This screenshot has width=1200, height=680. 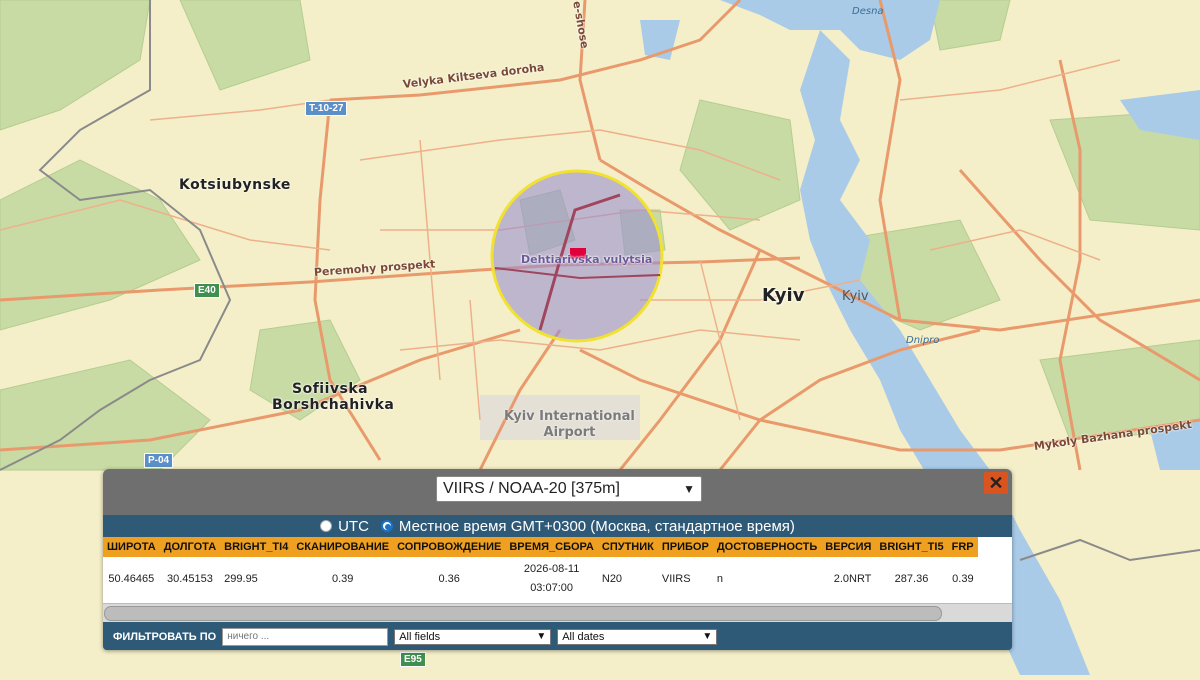 What do you see at coordinates (190, 547) in the screenshot?
I see `column-header: ДОЛГОТА` at bounding box center [190, 547].